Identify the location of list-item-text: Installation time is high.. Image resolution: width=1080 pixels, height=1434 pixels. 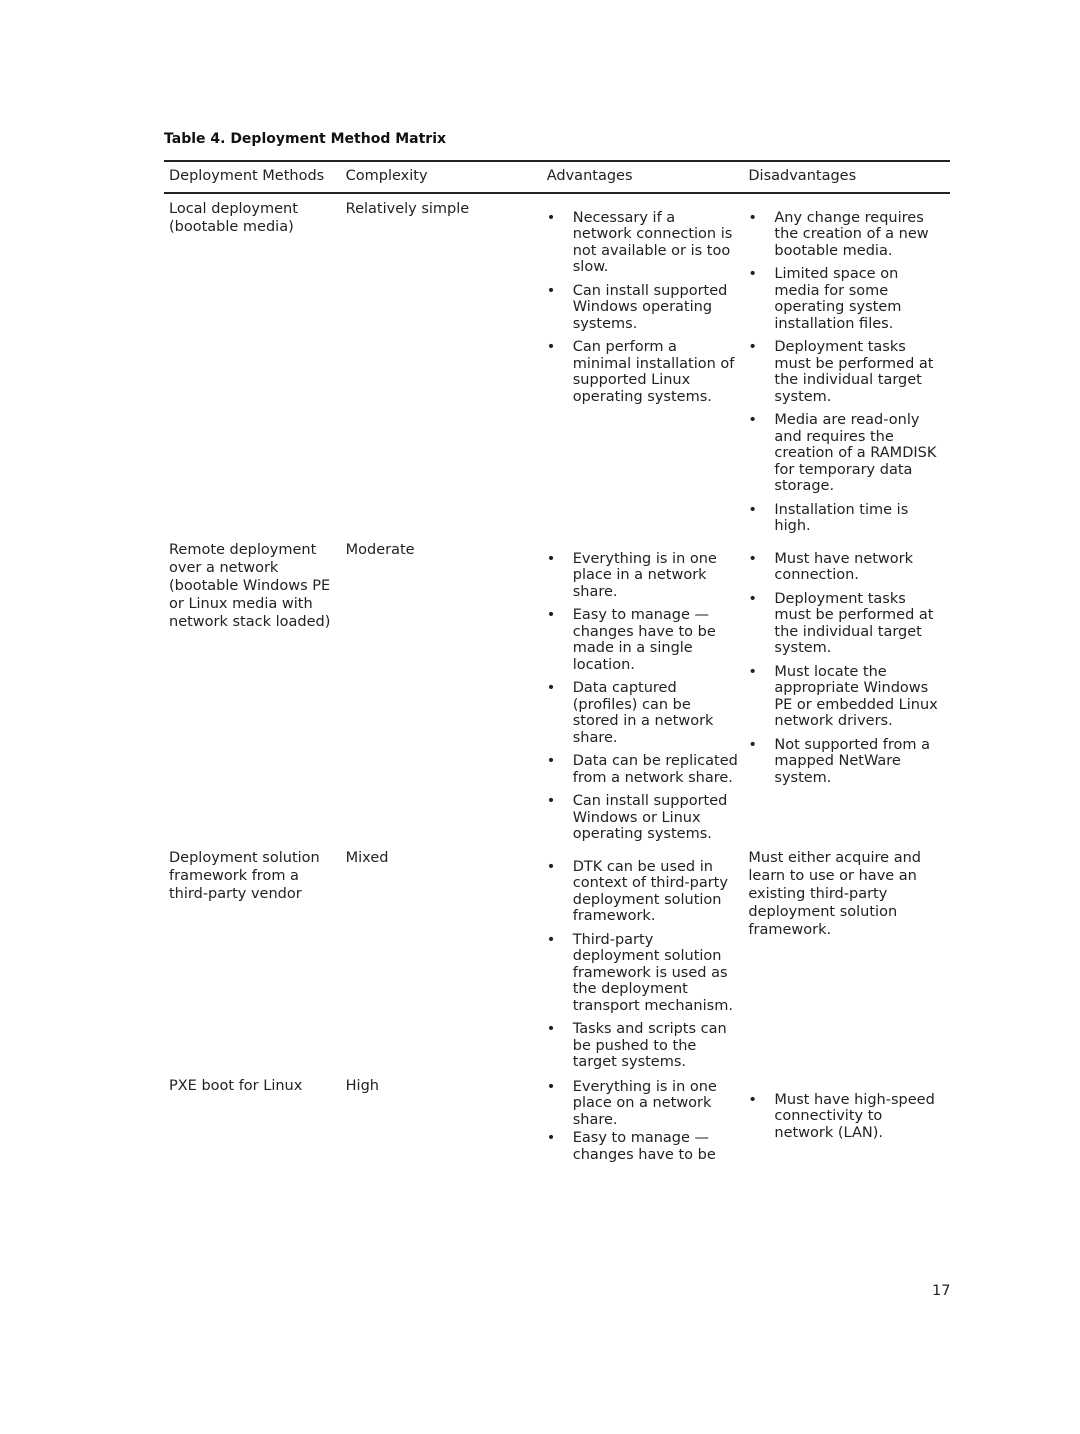
(841, 518).